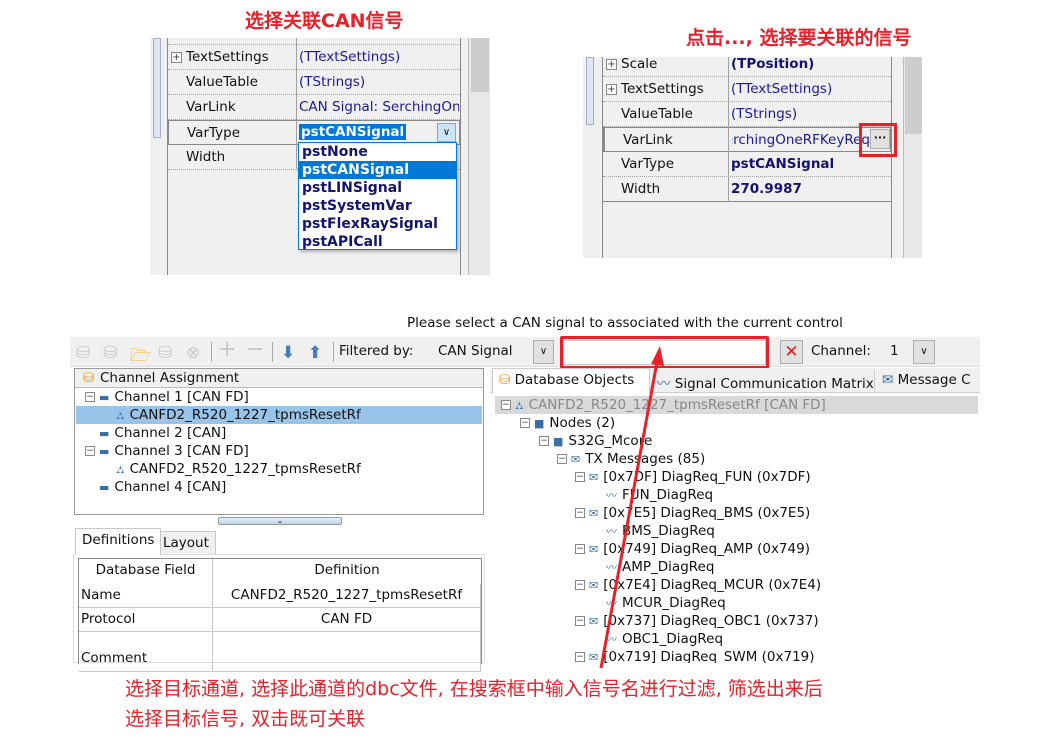 Image resolution: width=1041 pixels, height=736 pixels. I want to click on tab-definitions: Definitions, so click(118, 541).